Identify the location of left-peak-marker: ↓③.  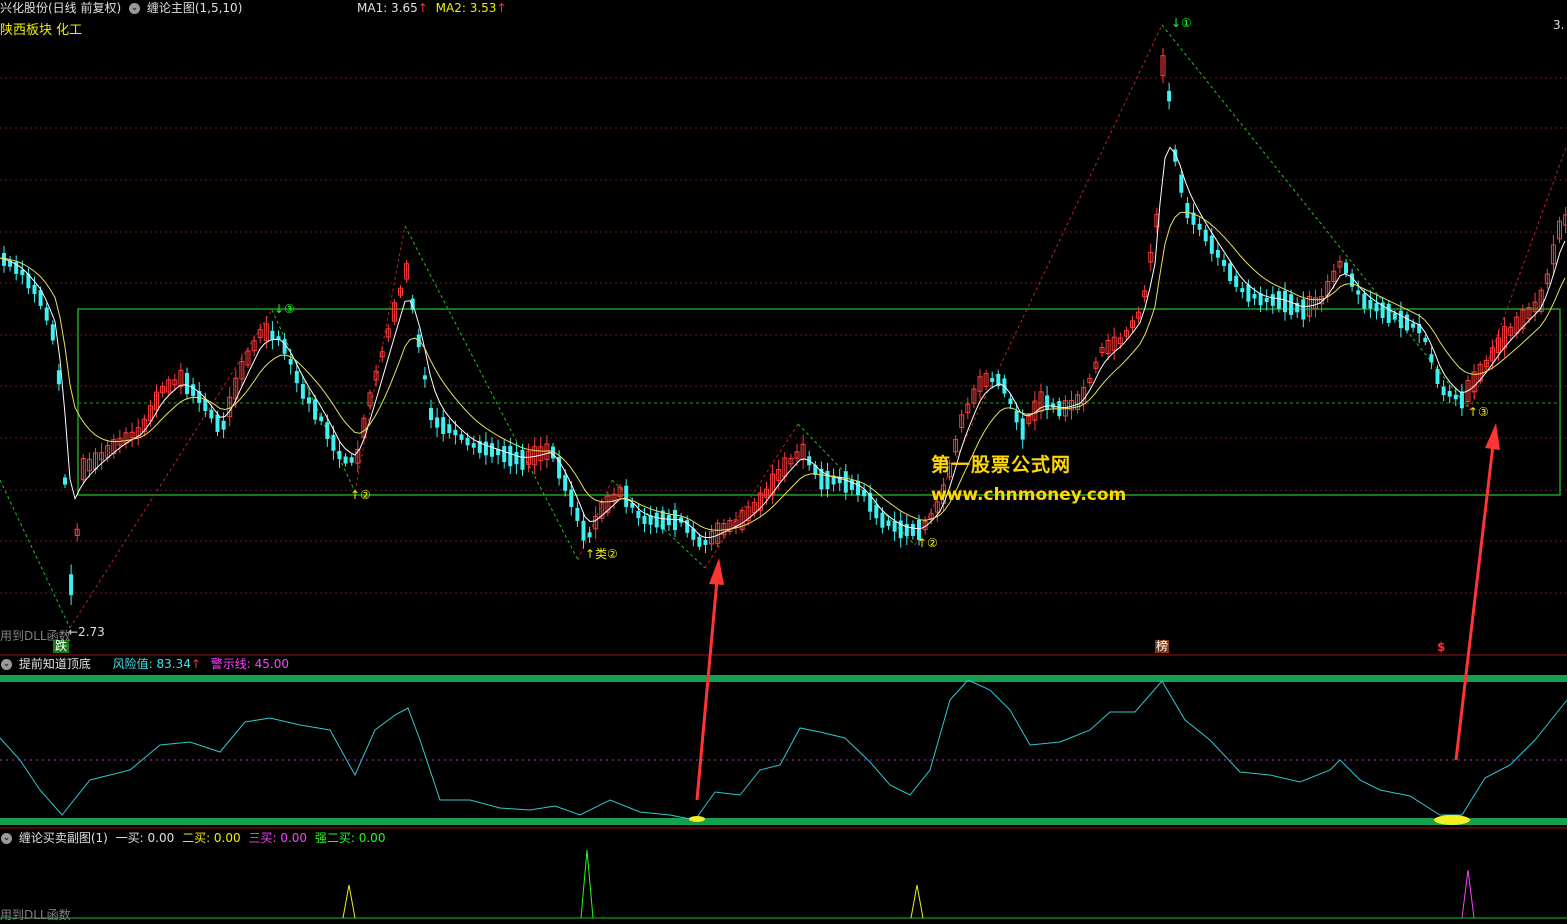
(284, 309).